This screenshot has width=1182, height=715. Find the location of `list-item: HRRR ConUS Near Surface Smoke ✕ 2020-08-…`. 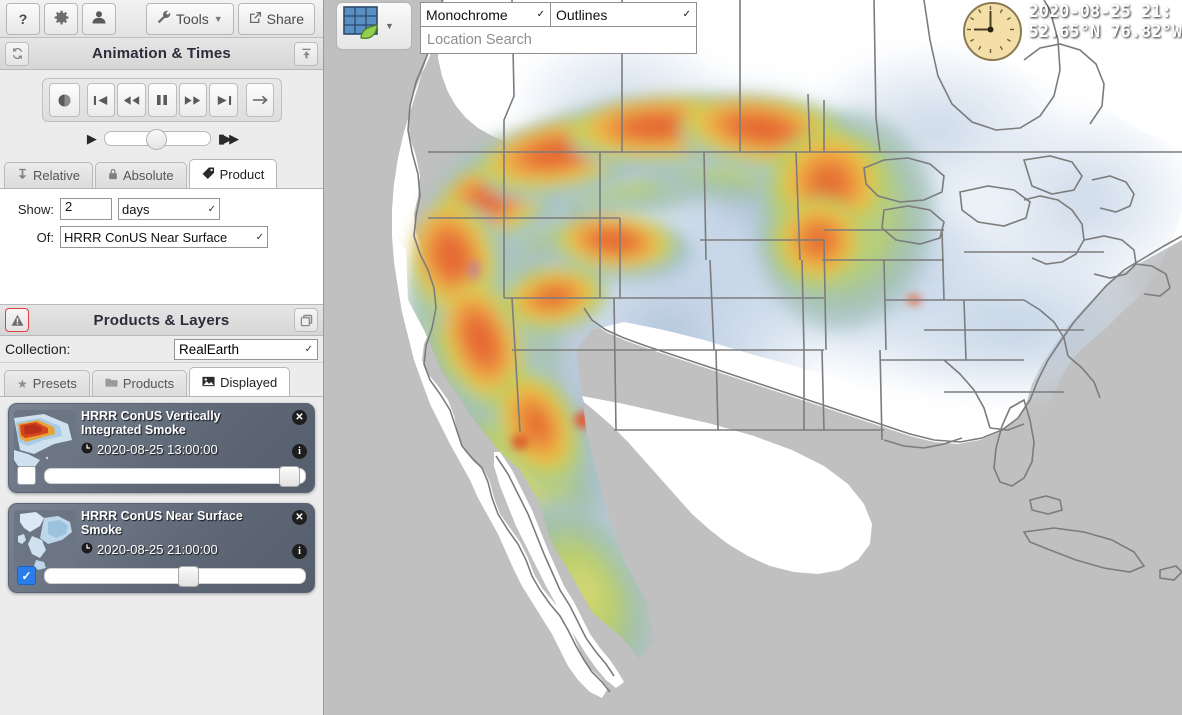

list-item: HRRR ConUS Near Surface Smoke ✕ 2020-08-… is located at coordinates (161, 548).